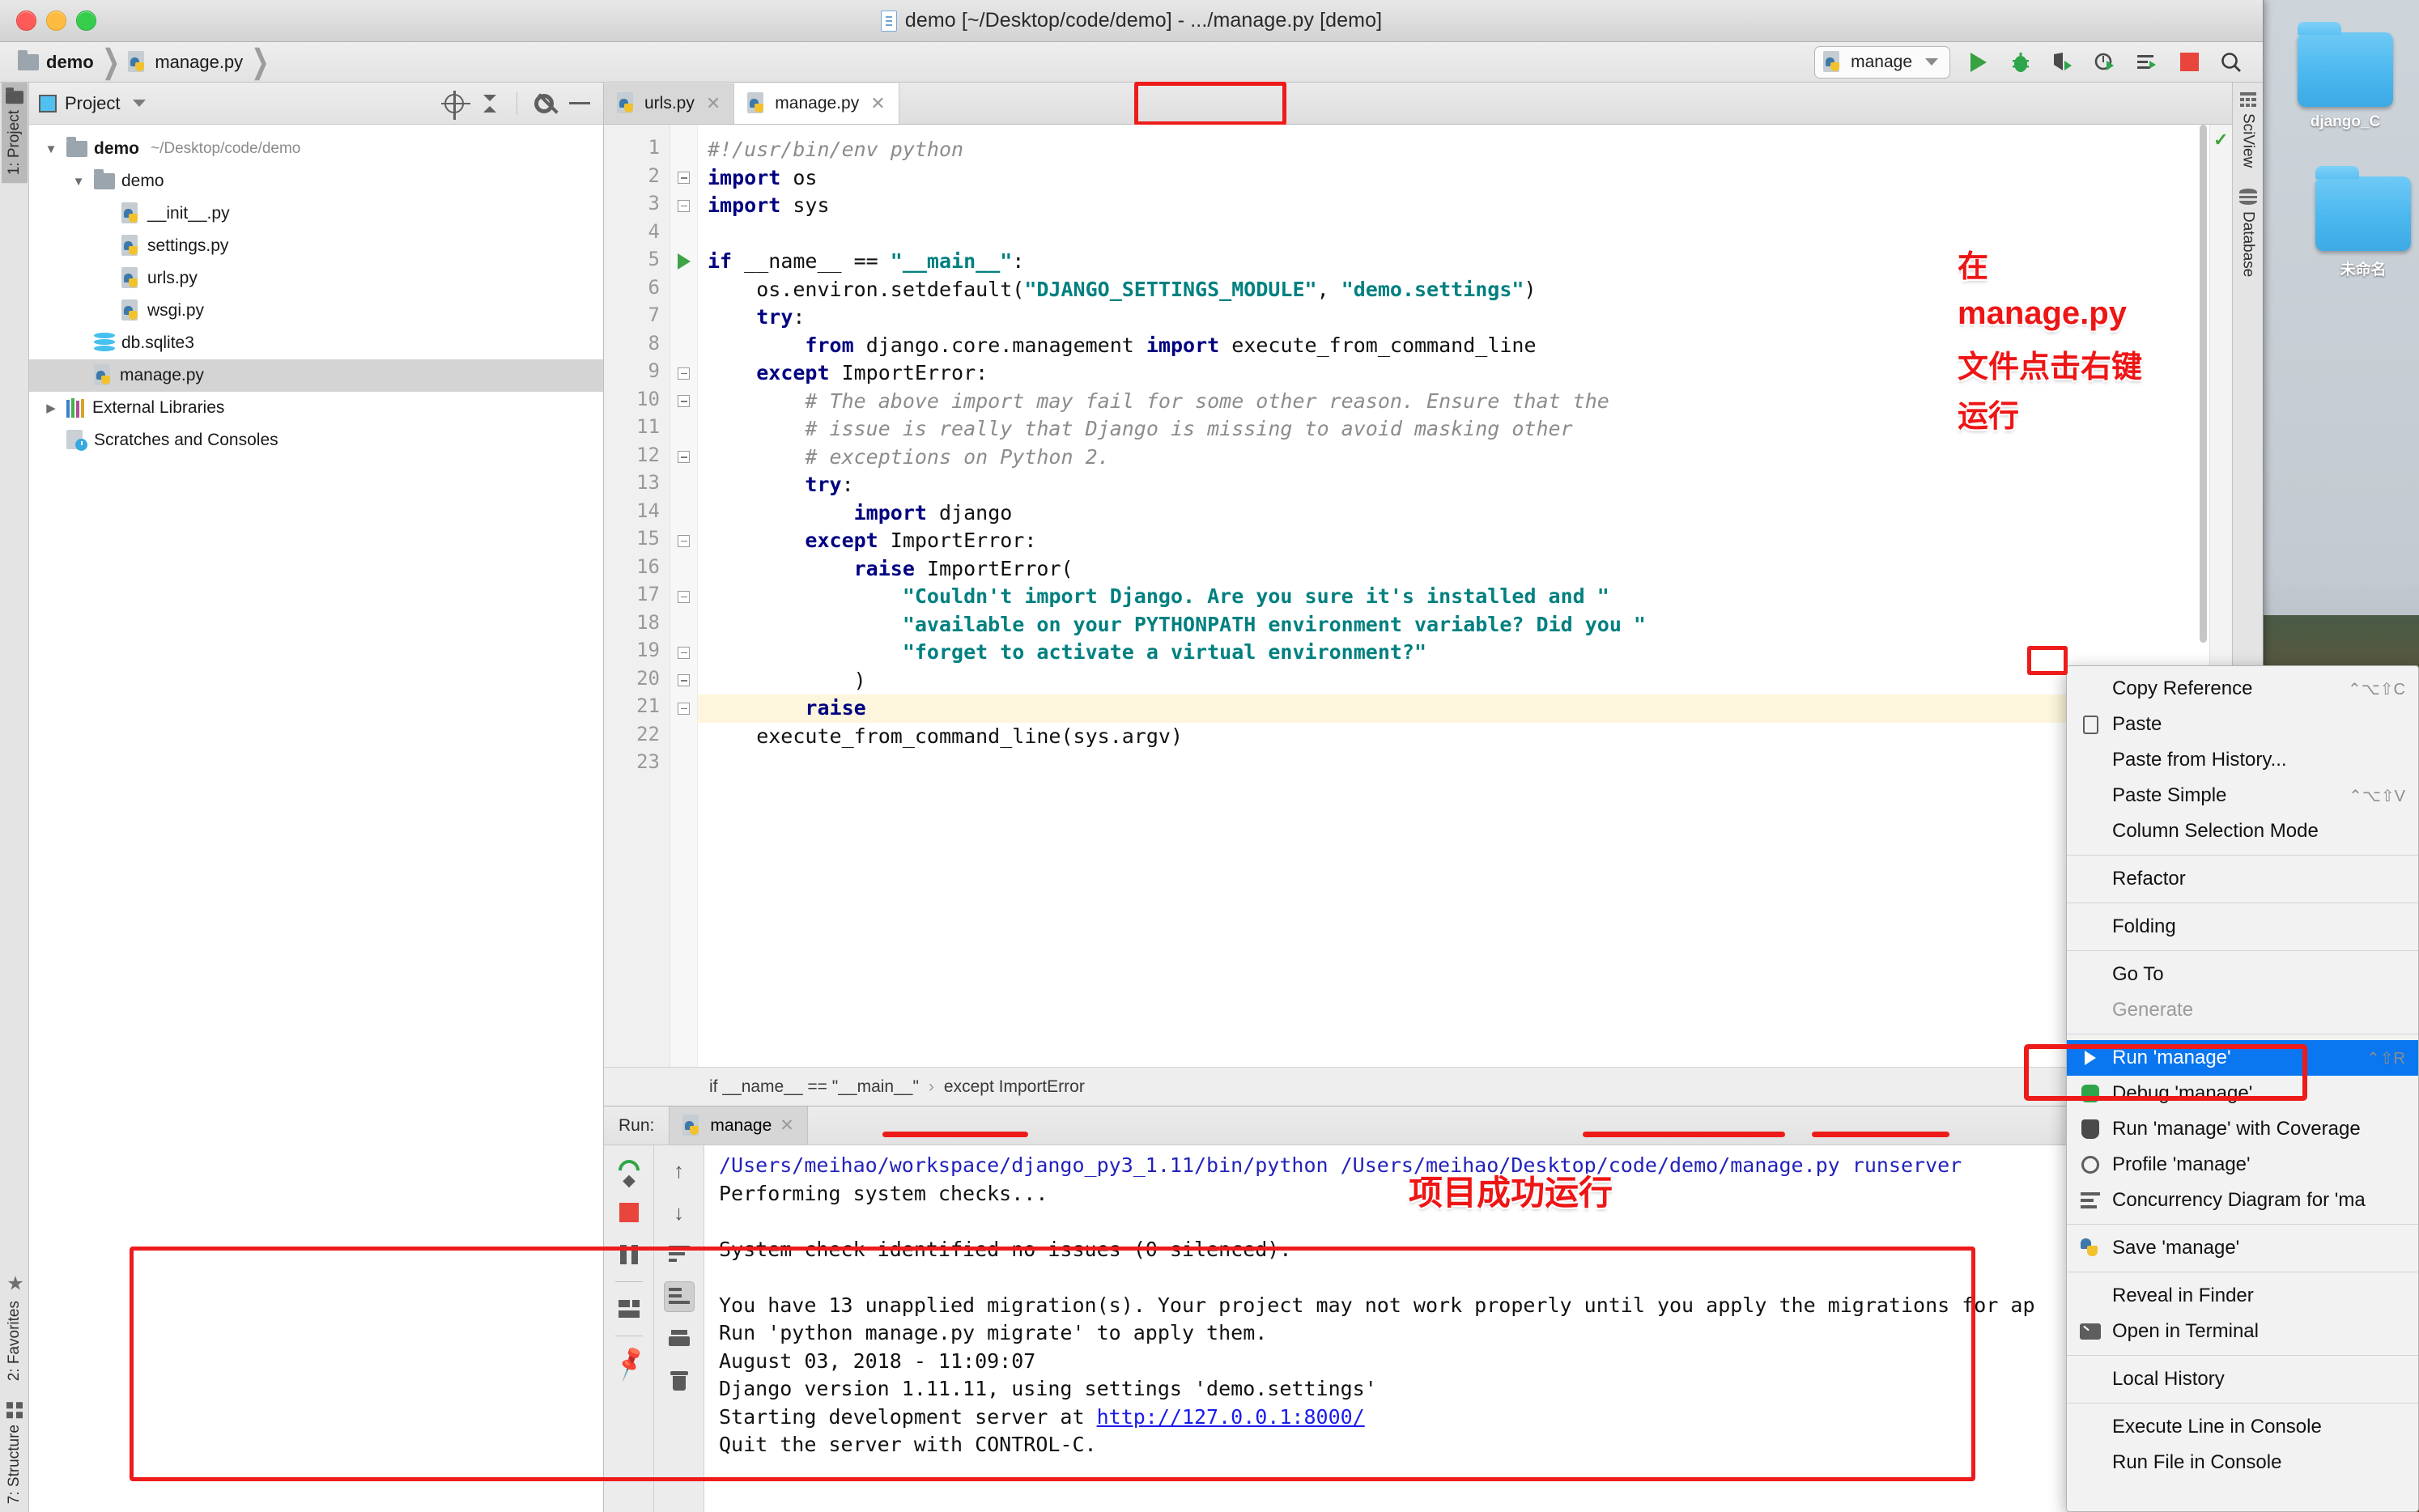  I want to click on code-line: raise ImportError(, so click(1458, 569).